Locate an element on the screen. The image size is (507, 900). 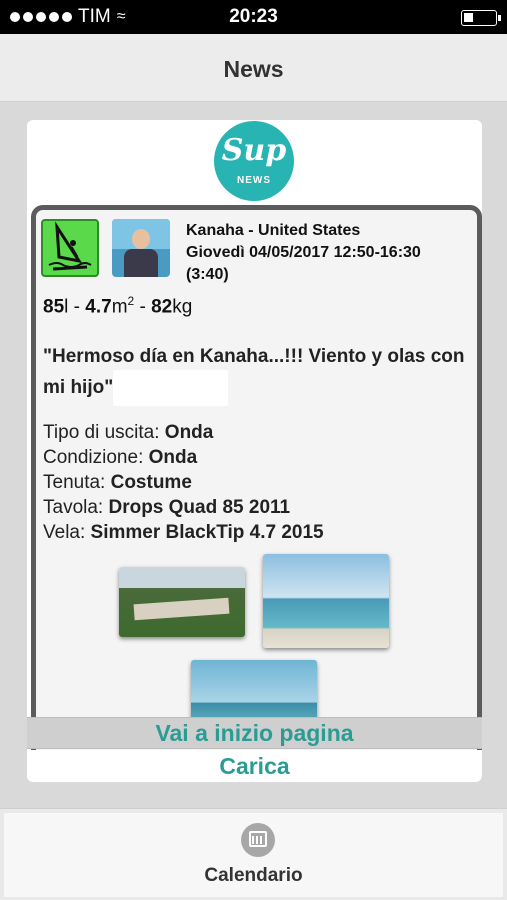
tab-bar: Calendario is located at coordinates (253, 854).